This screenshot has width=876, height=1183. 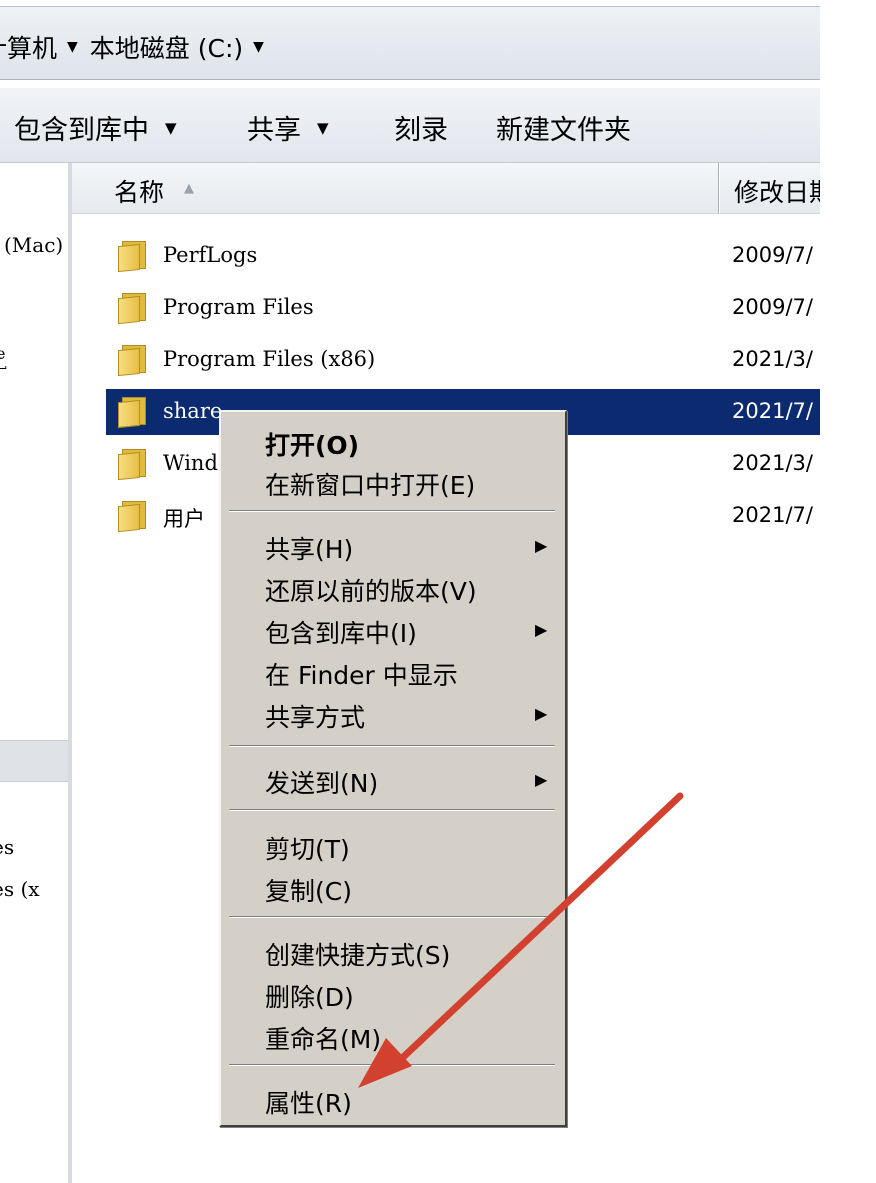 What do you see at coordinates (139, 192) in the screenshot?
I see `column-name-label: 名称` at bounding box center [139, 192].